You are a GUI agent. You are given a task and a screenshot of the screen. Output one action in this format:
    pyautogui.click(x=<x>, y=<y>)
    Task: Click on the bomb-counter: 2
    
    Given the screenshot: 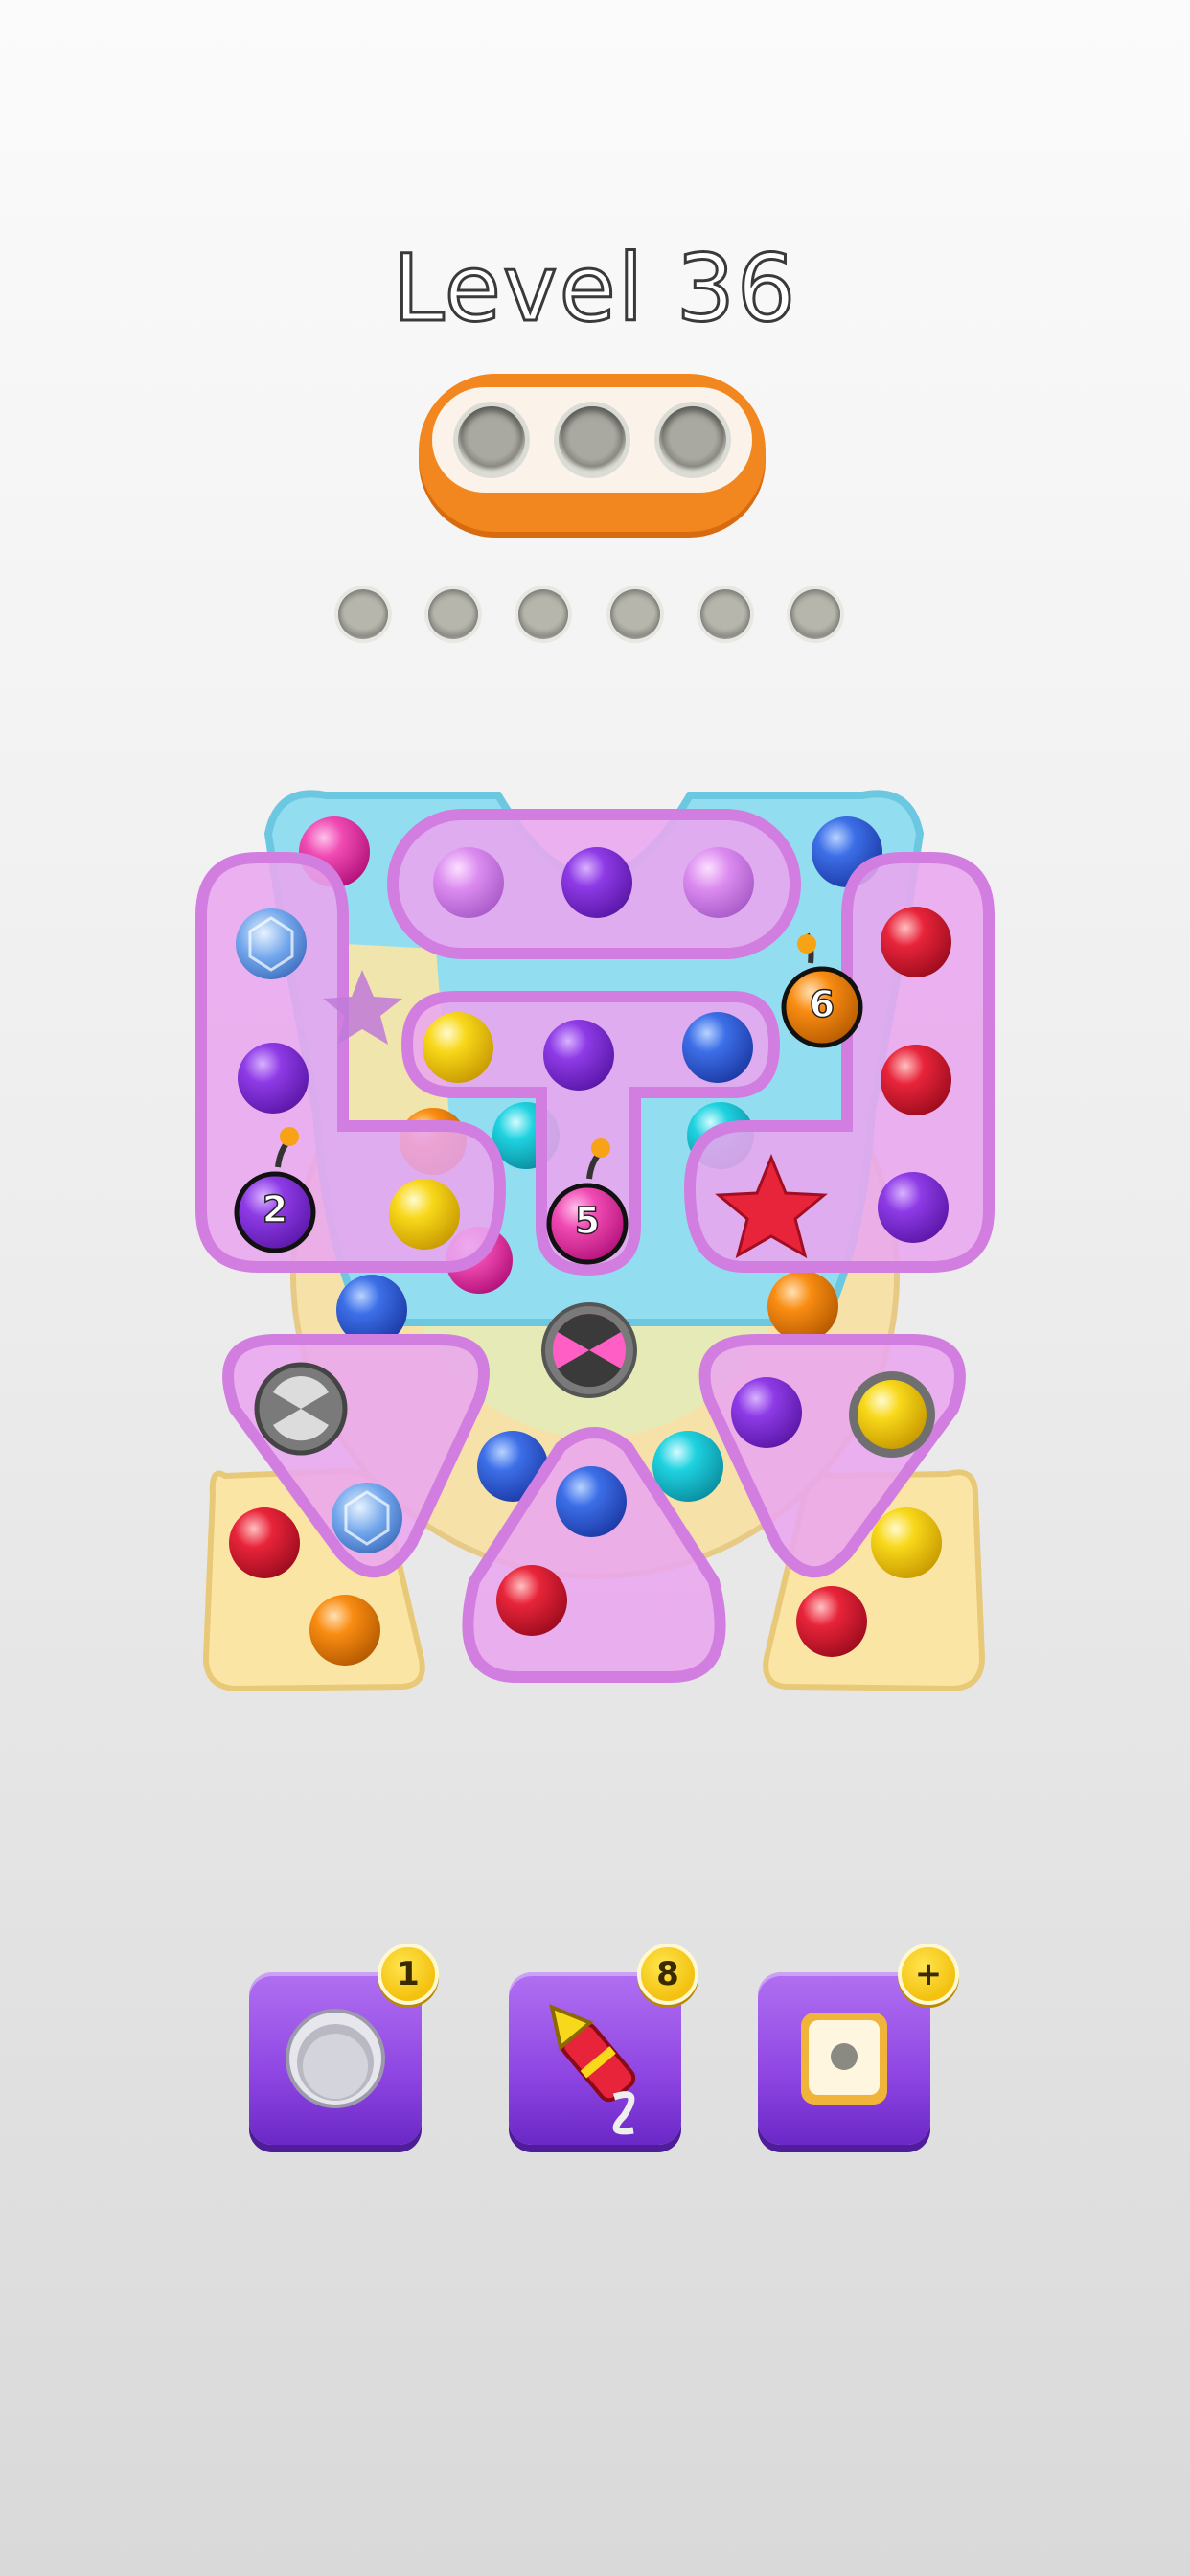 What is the action you would take?
    pyautogui.click(x=275, y=1209)
    